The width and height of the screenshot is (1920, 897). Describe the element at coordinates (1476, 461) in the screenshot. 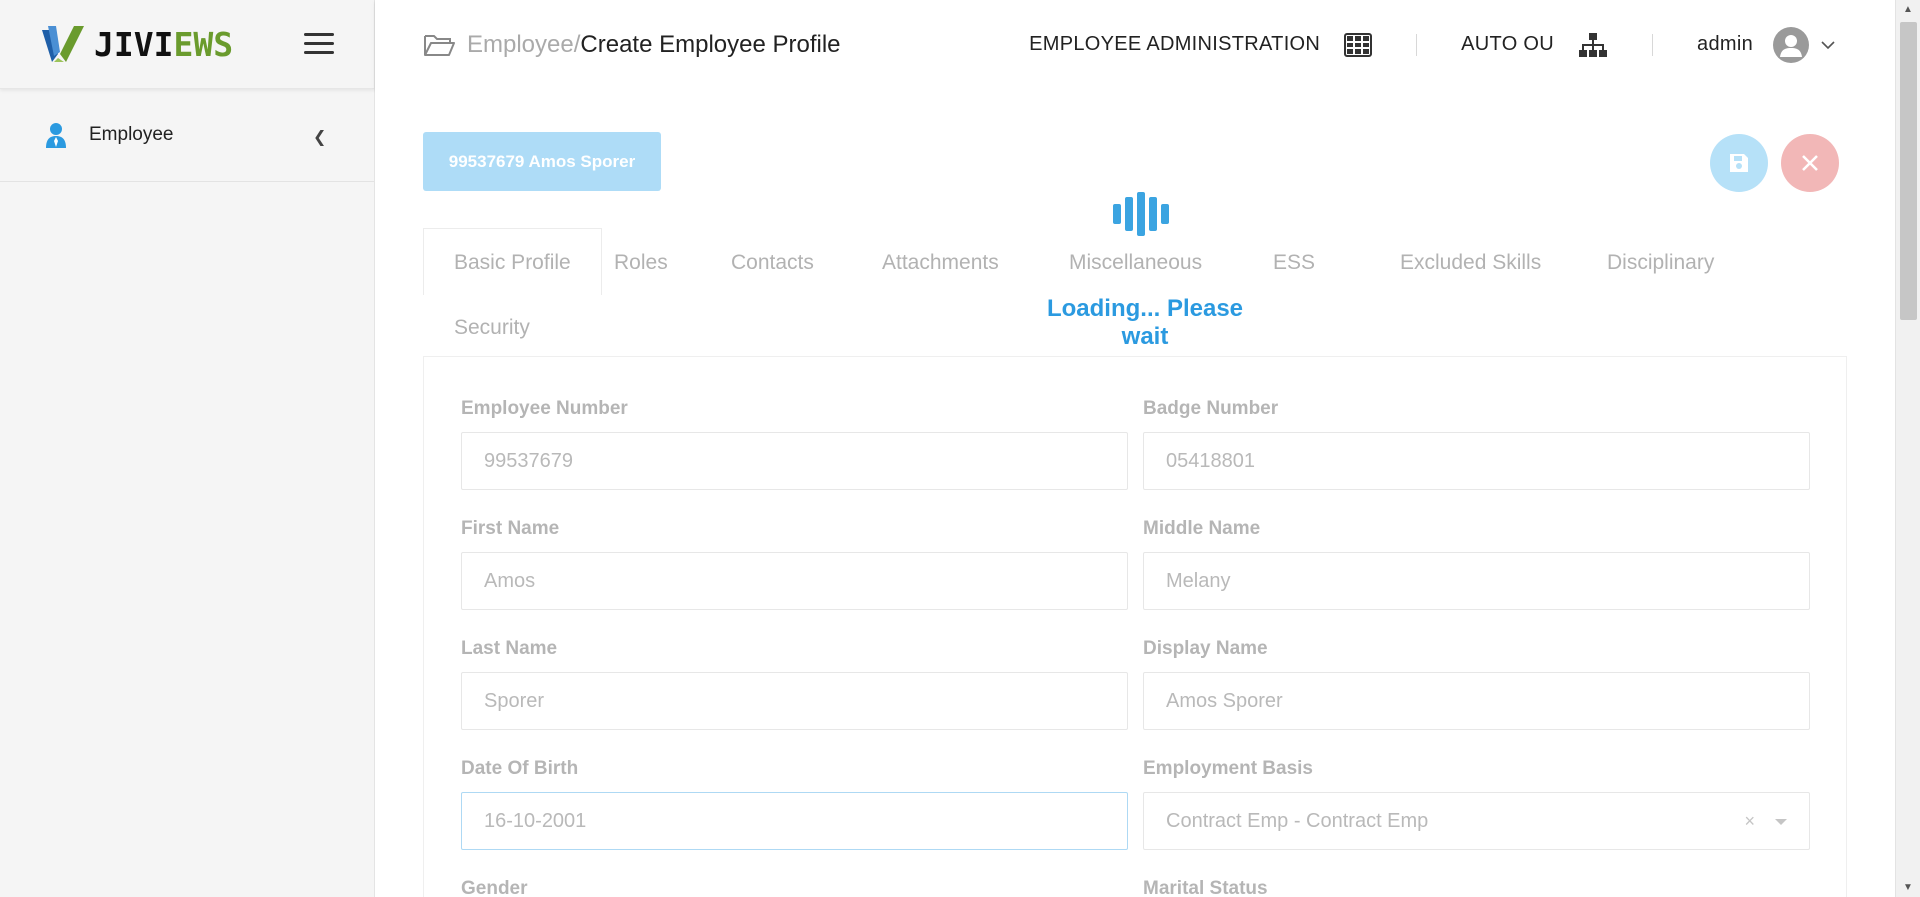

I see `badge-number-field: 05418801` at that location.